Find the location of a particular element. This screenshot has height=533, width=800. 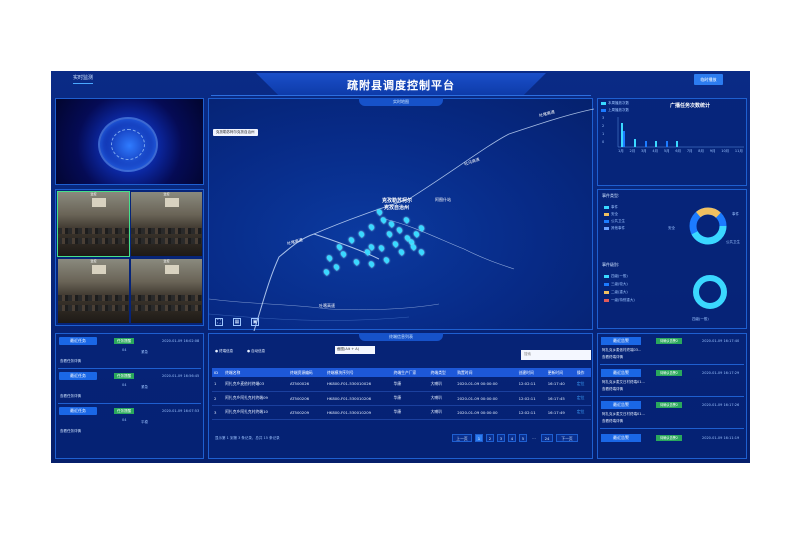

task-time: 2020-01-09 16:07:53 is located at coordinates (181, 411).